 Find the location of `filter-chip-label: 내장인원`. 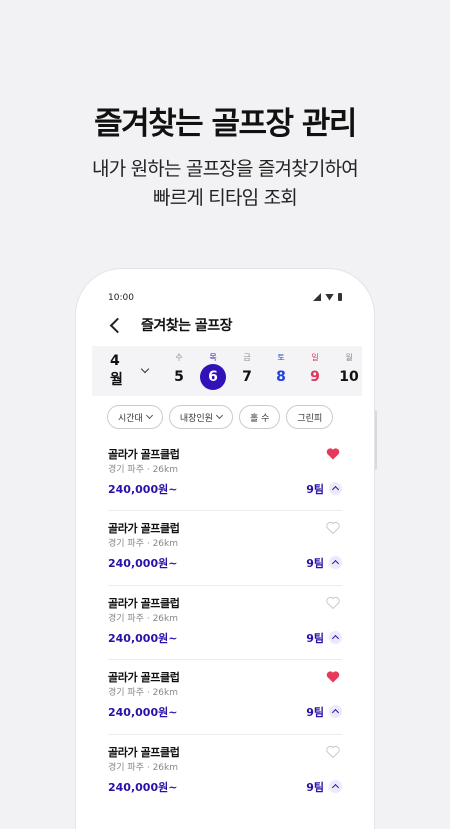

filter-chip-label: 내장인원 is located at coordinates (196, 418).